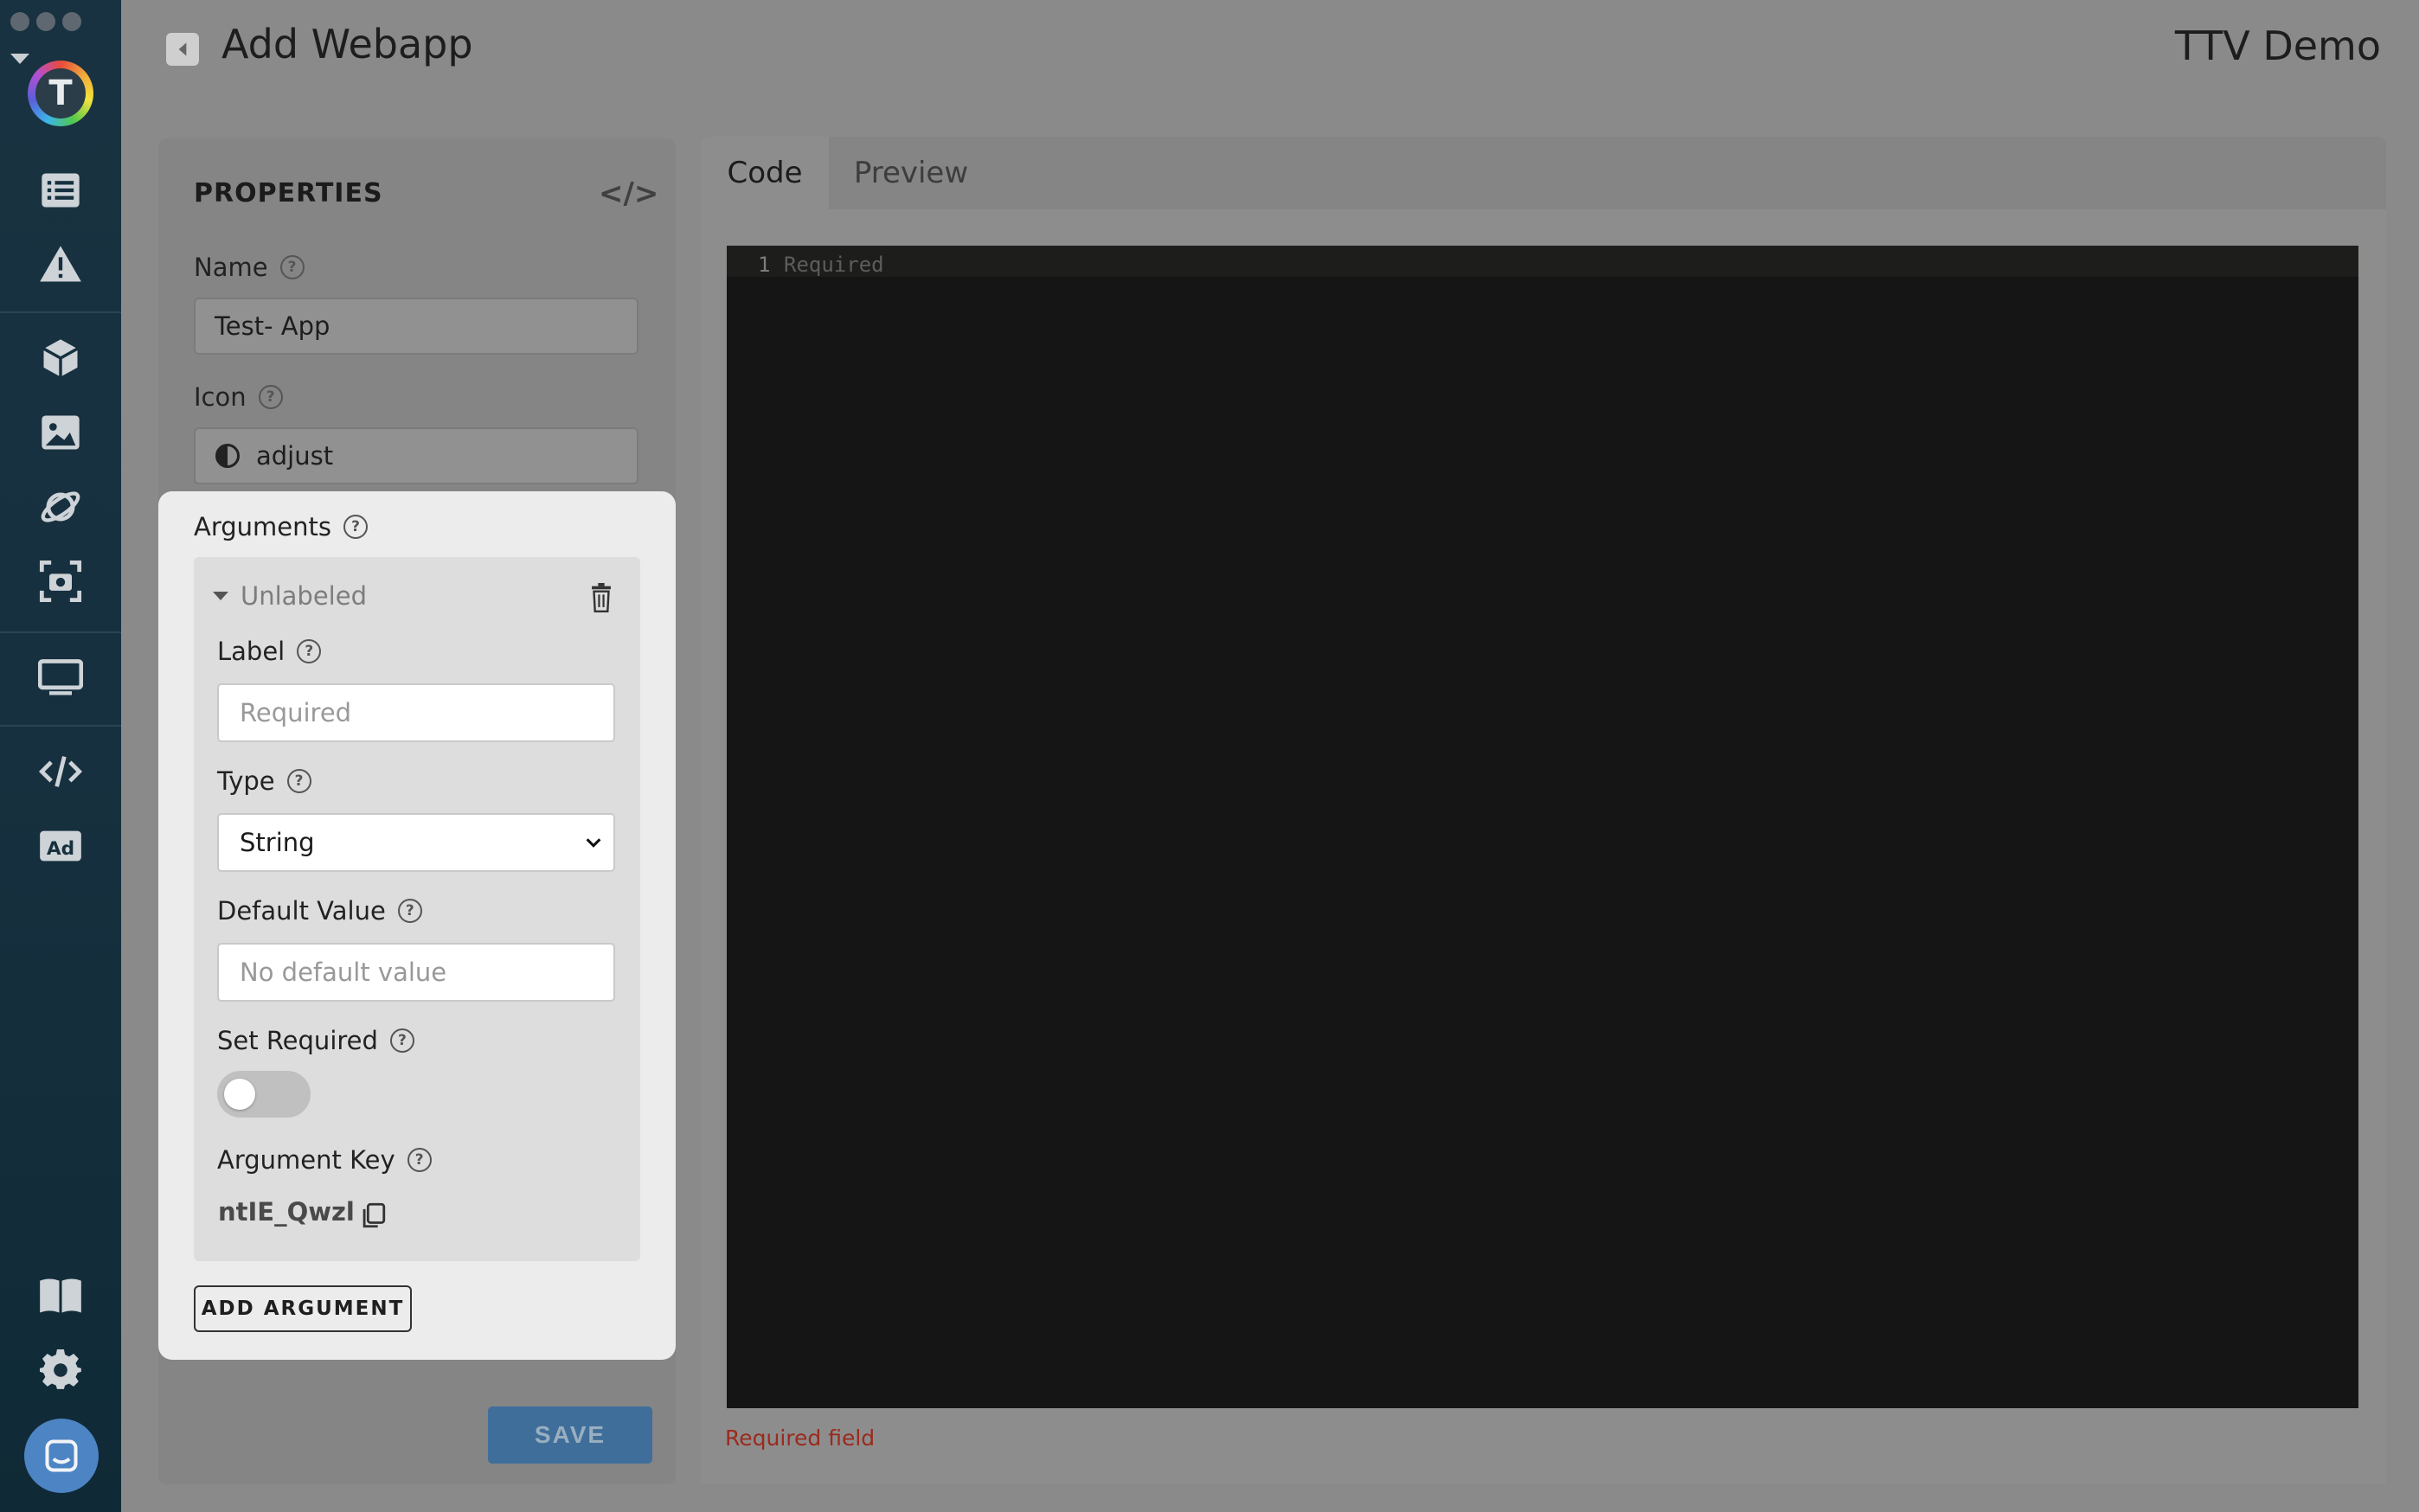  What do you see at coordinates (61, 507) in the screenshot?
I see `planet-icon` at bounding box center [61, 507].